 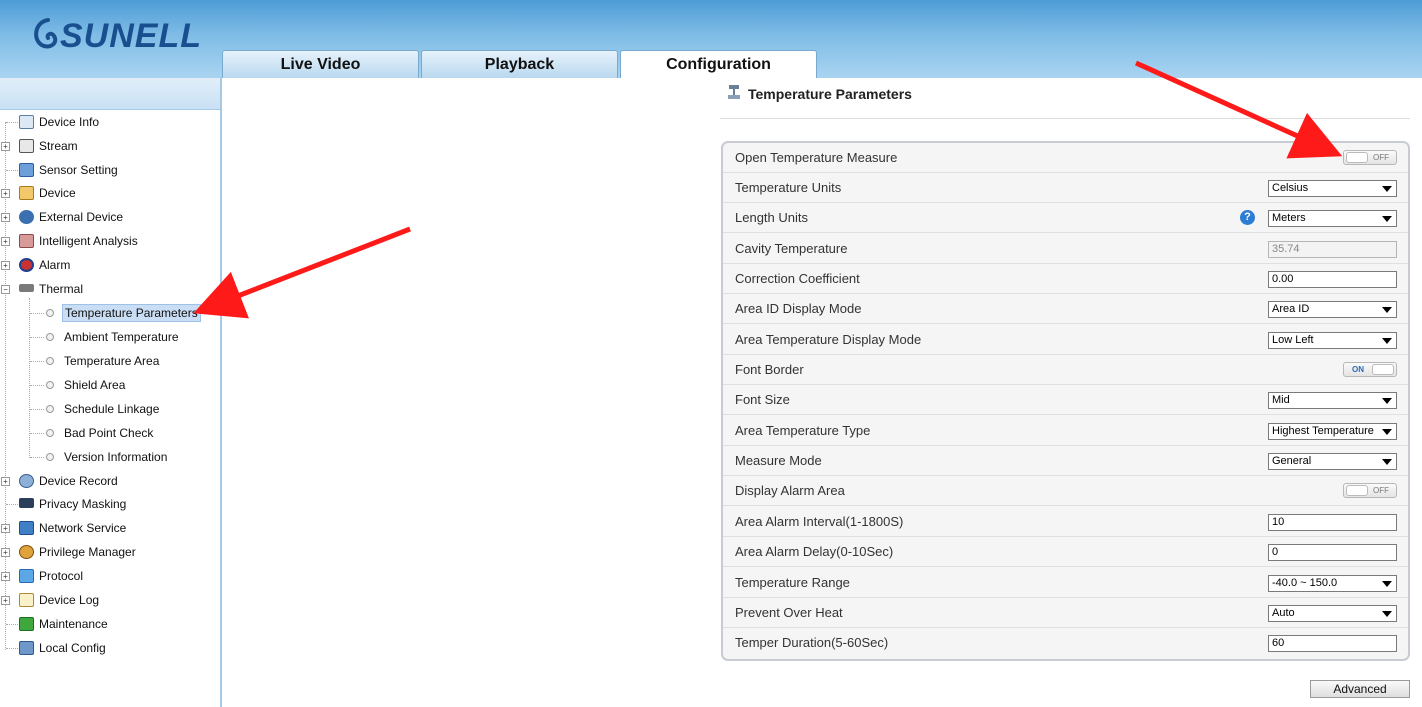 What do you see at coordinates (100, 146) in the screenshot?
I see `sidebar-item-stream: + Stream` at bounding box center [100, 146].